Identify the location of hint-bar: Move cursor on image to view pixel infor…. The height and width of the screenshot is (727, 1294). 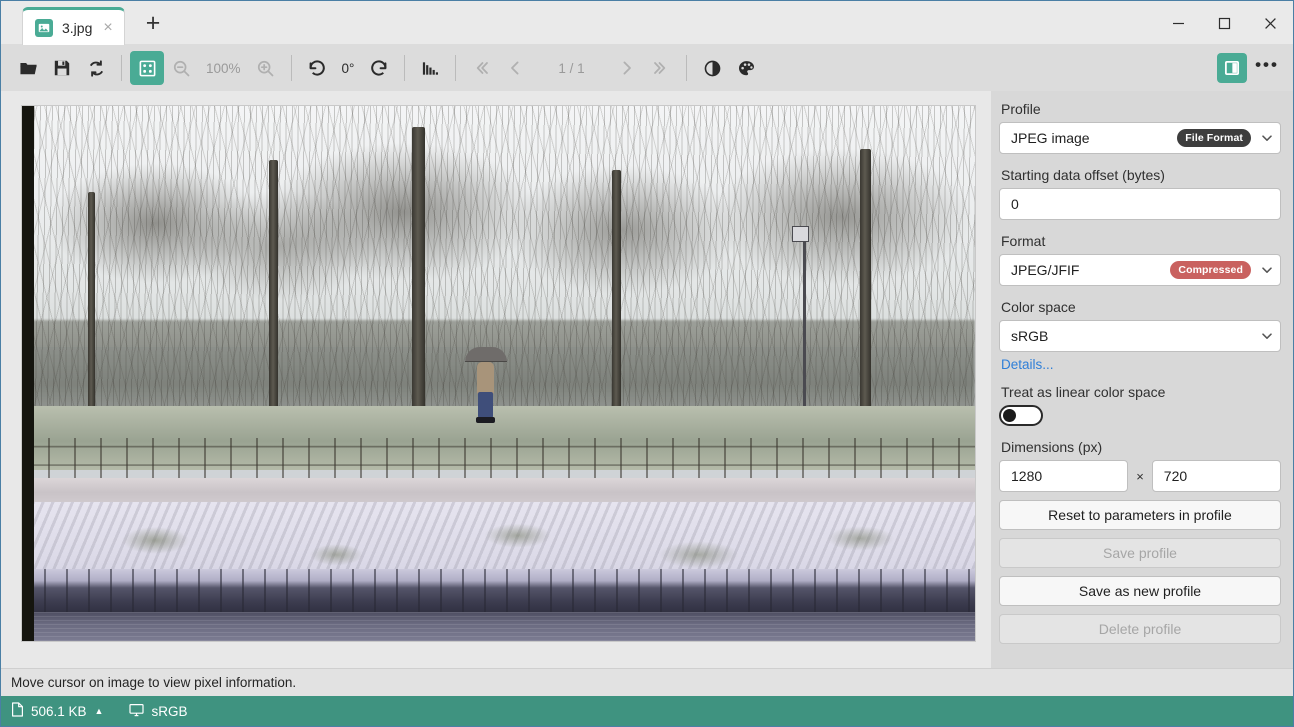
(647, 682).